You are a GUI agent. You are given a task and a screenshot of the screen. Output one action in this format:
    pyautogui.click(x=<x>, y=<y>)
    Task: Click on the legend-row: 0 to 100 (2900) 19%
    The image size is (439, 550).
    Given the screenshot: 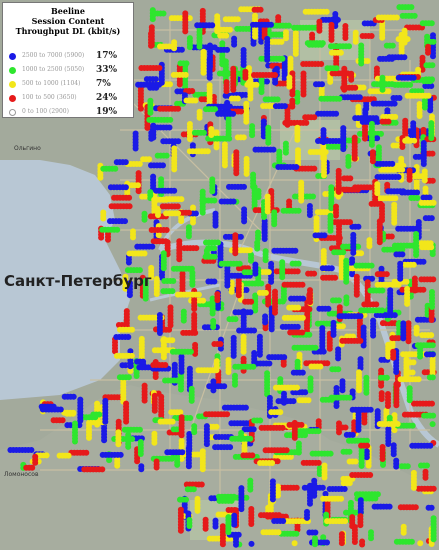 What is the action you would take?
    pyautogui.click(x=71, y=112)
    